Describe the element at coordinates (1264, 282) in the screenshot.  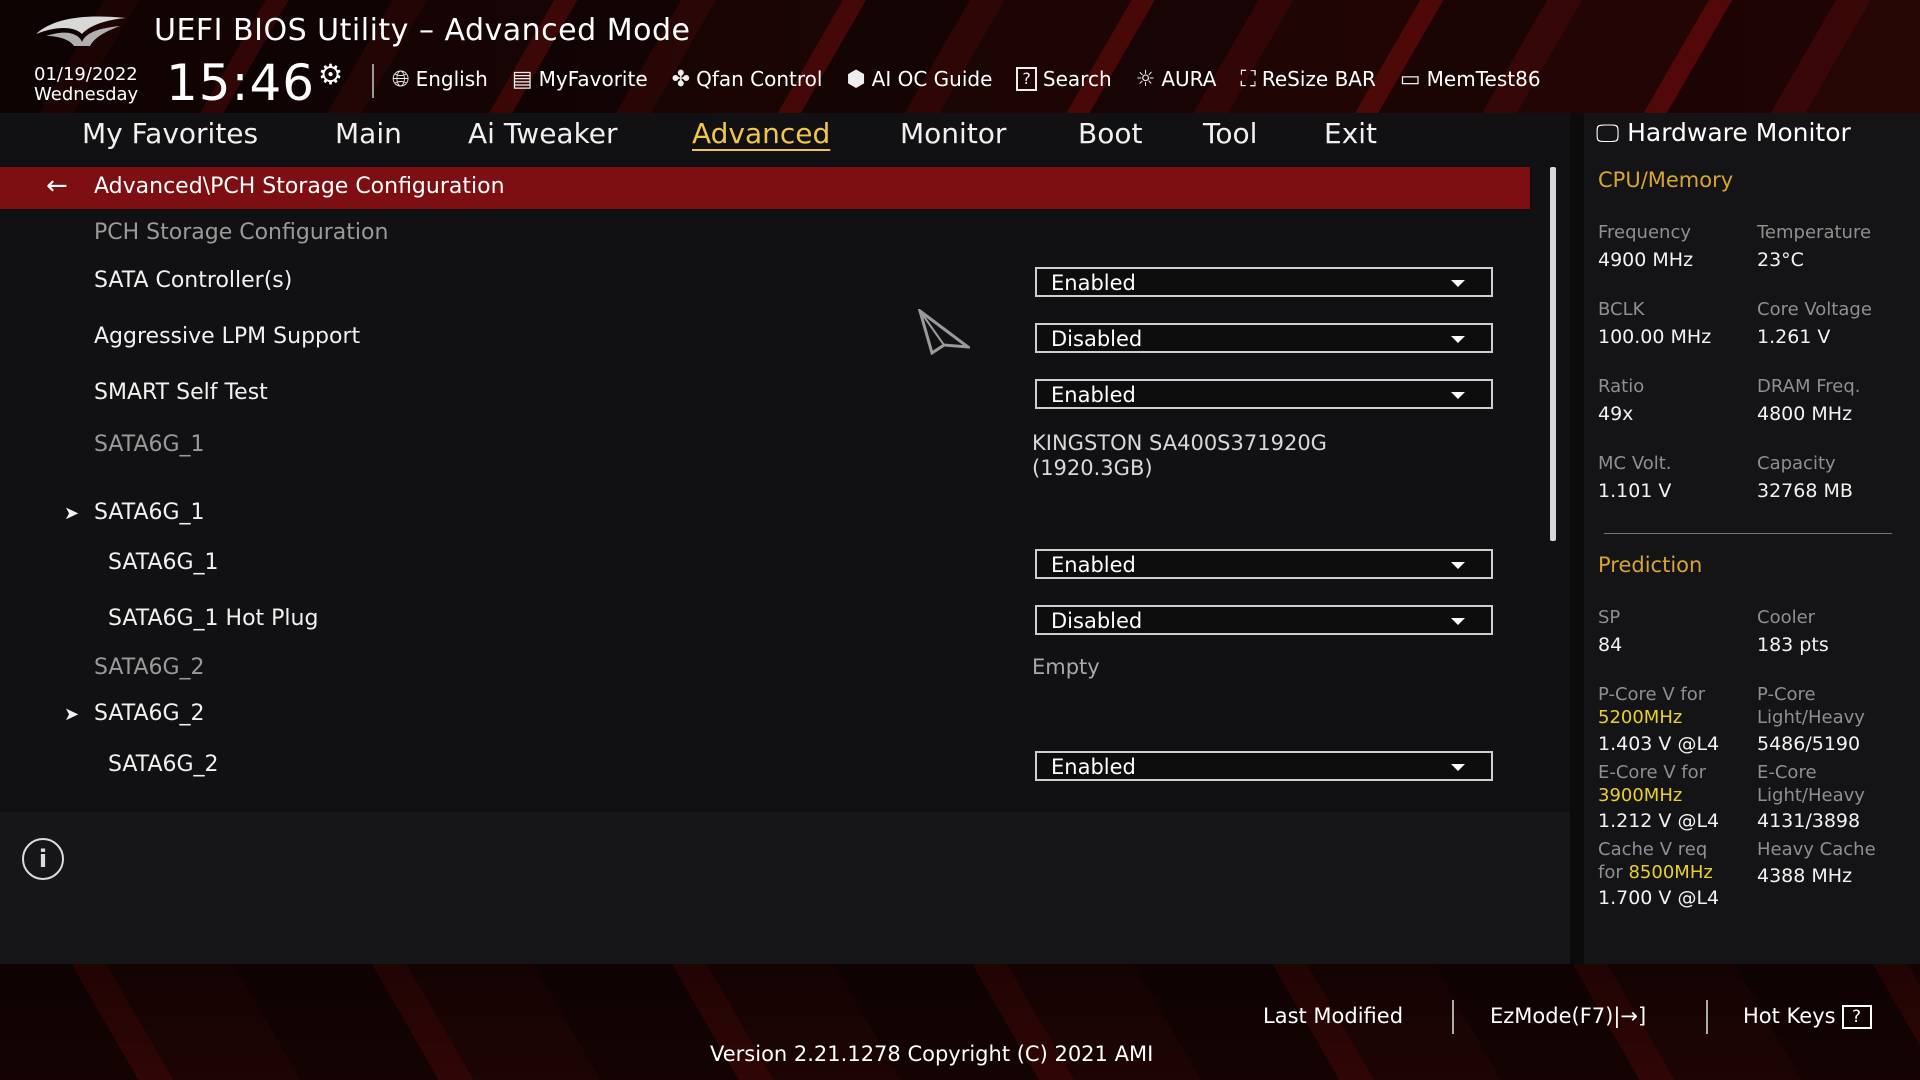
I see `sata-controllers-dropdown: Enabled` at that location.